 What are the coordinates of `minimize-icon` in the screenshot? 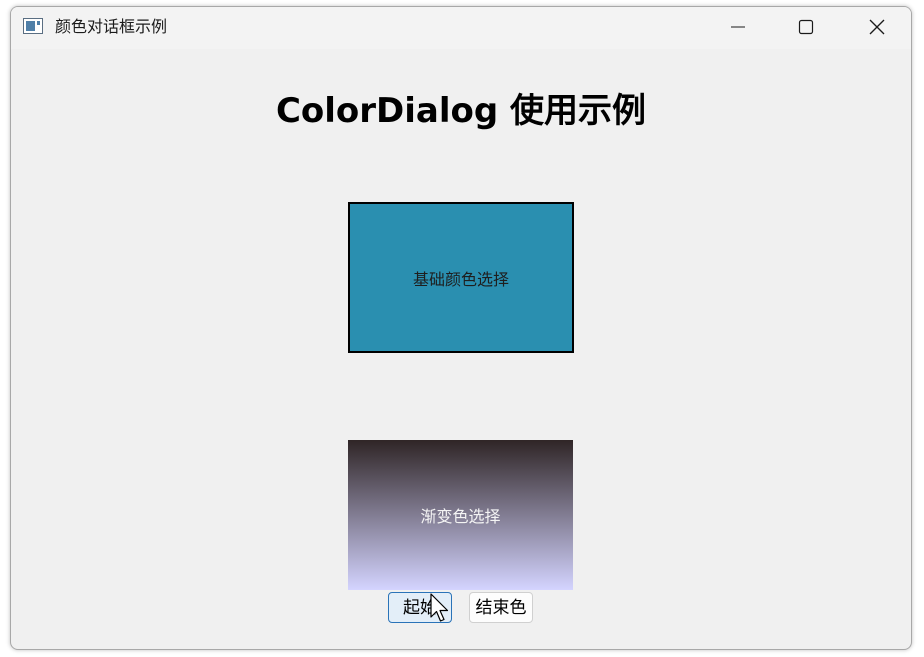 It's located at (738, 27).